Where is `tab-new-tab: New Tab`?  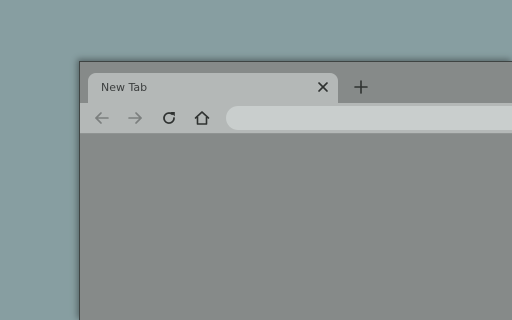
tab-new-tab: New Tab is located at coordinates (213, 88).